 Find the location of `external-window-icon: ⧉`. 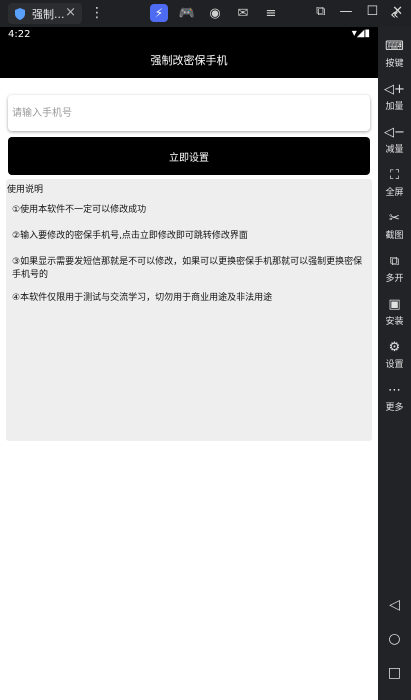

external-window-icon: ⧉ is located at coordinates (320, 11).